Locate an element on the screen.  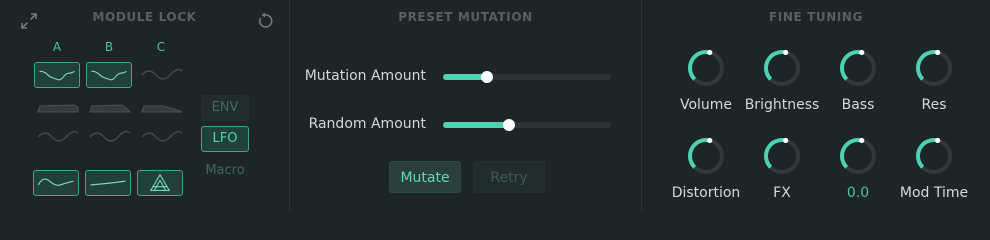
module-b-env-select is located at coordinates (109, 107).